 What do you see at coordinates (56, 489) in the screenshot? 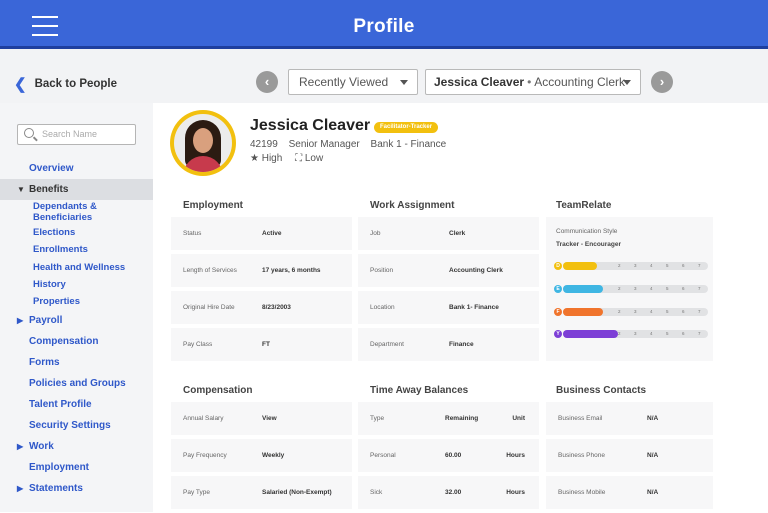
I see `sidebar-item-label: Statements` at bounding box center [56, 489].